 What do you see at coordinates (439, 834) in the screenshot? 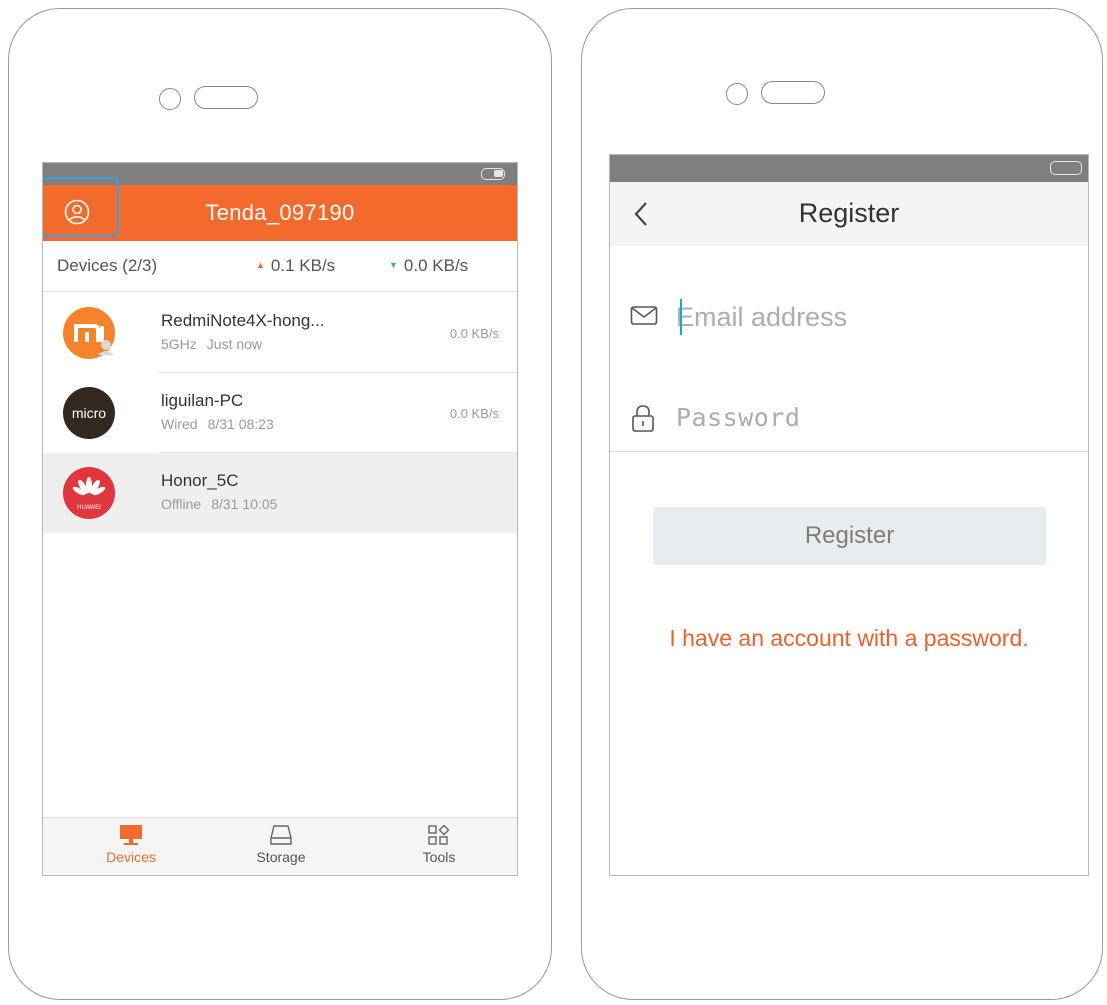
I see `grid-icon` at bounding box center [439, 834].